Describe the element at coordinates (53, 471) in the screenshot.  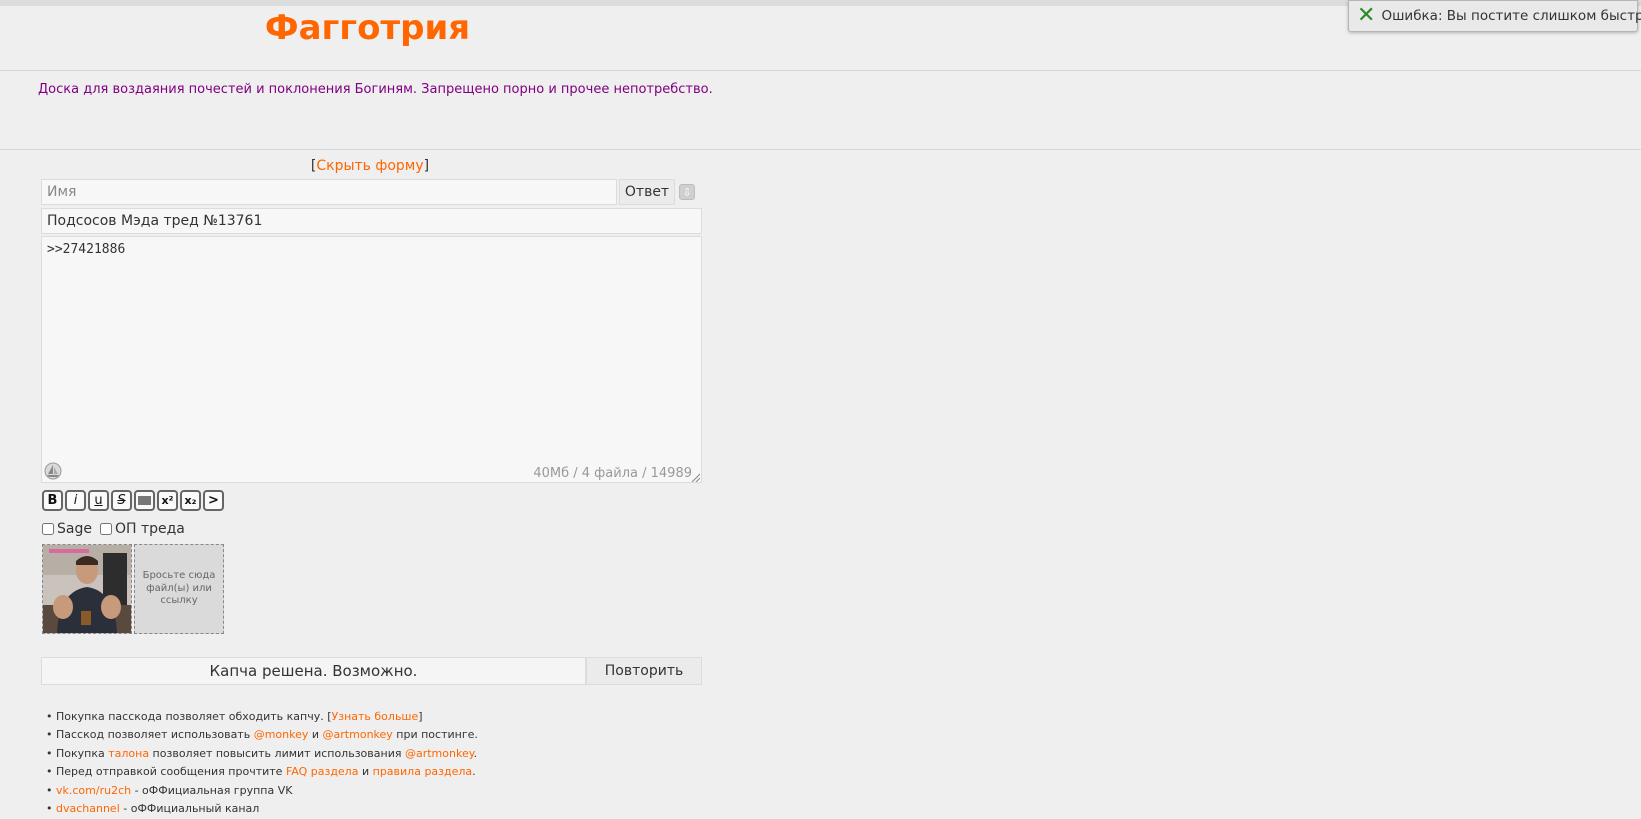
I see `sail-icon` at that location.